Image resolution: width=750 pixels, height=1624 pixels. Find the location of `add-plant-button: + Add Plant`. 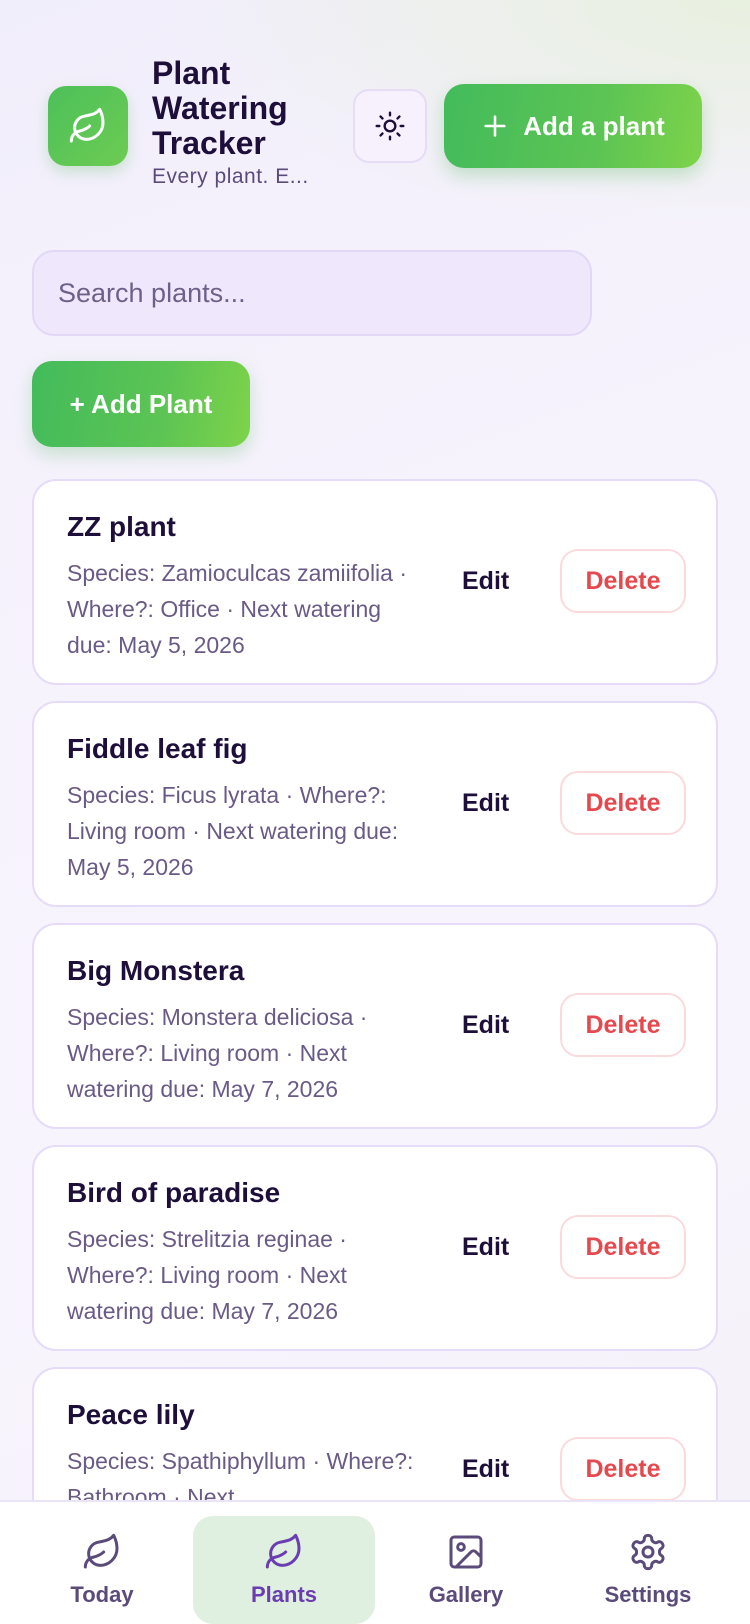

add-plant-button: + Add Plant is located at coordinates (141, 404).